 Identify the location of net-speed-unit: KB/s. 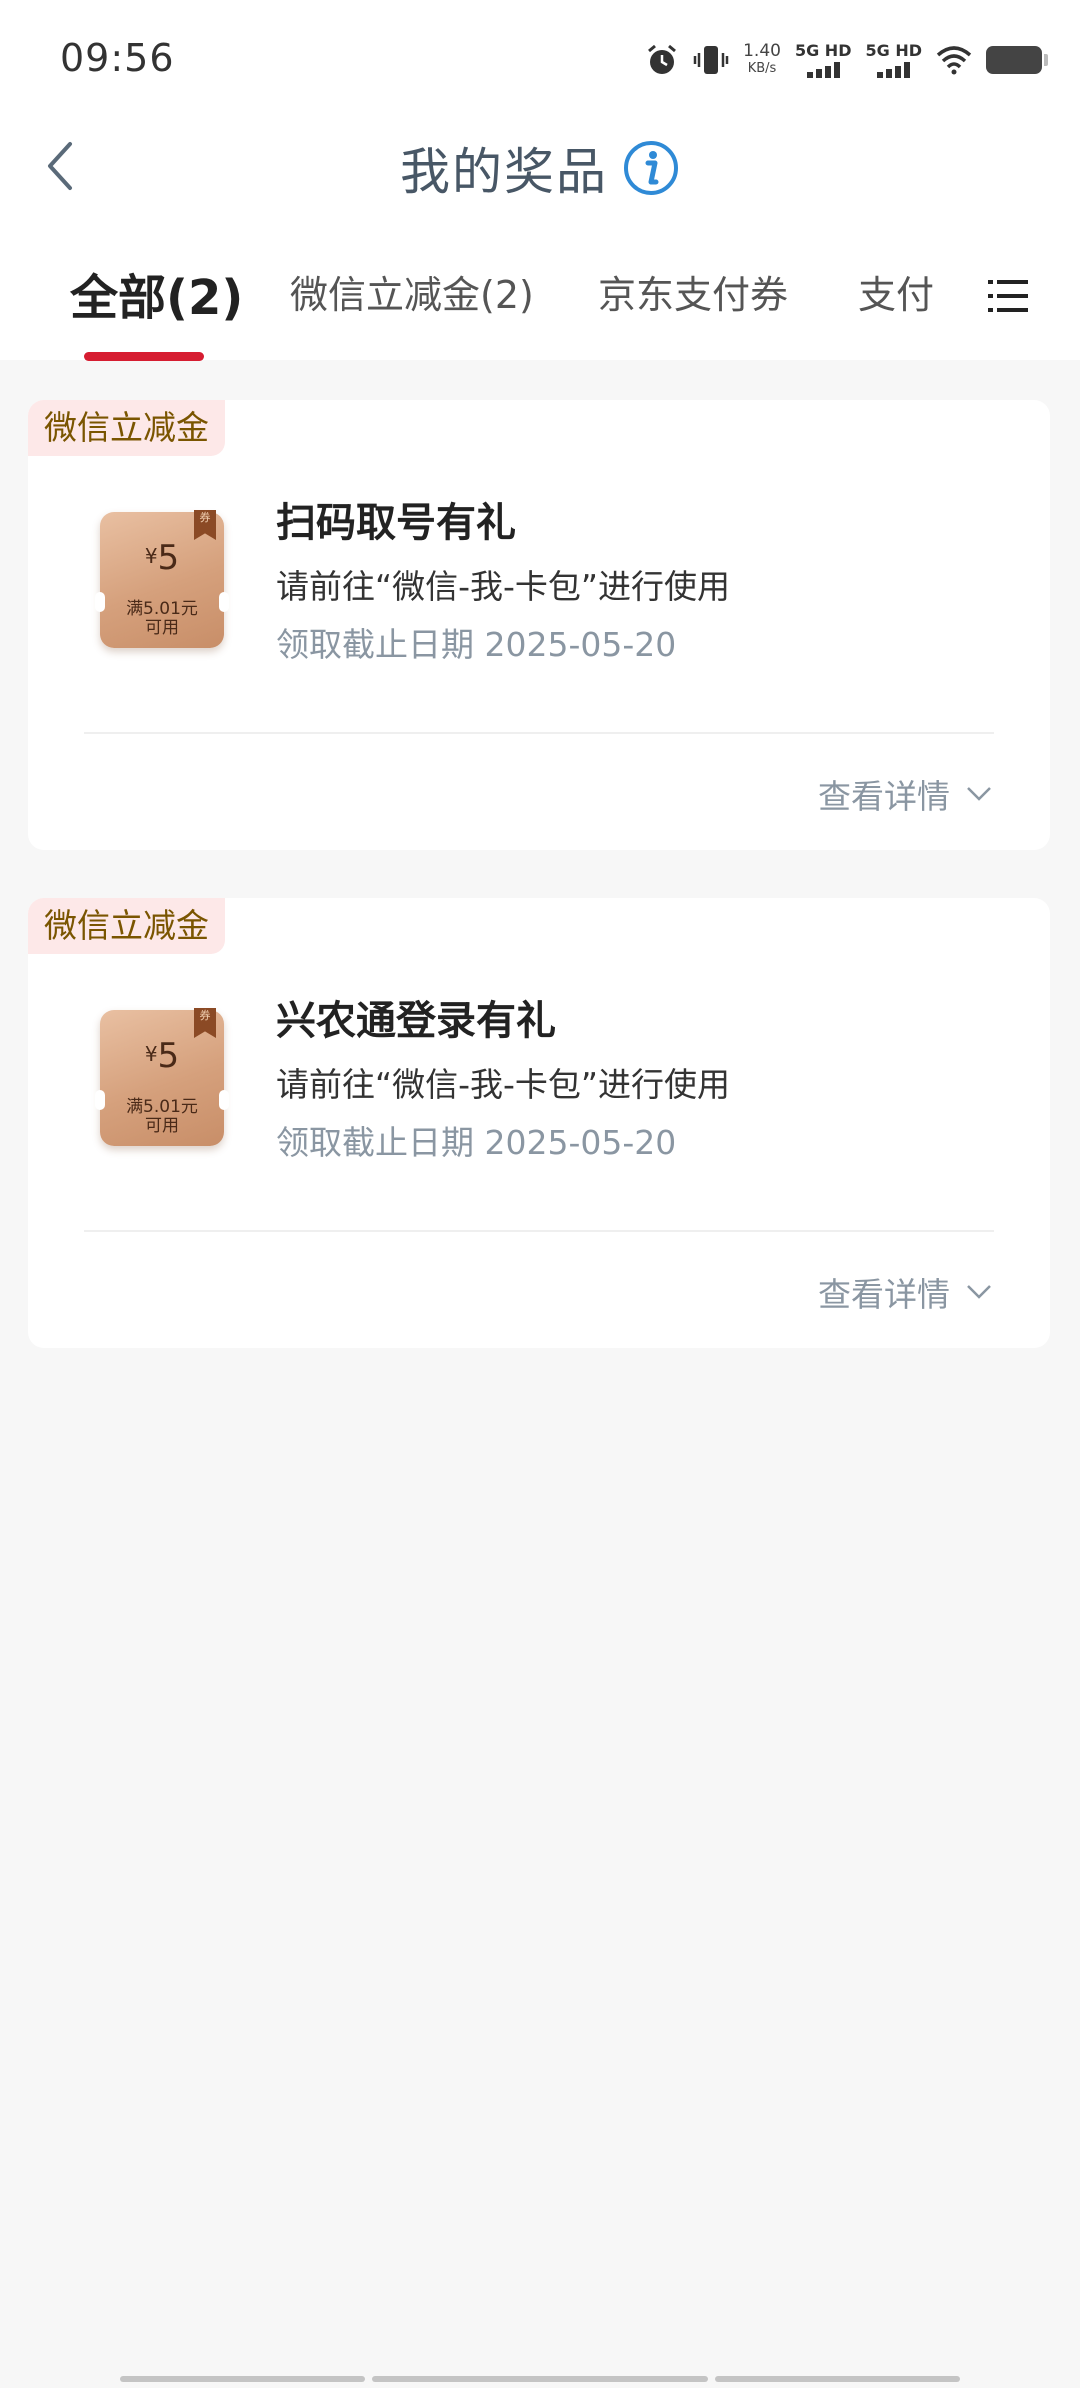
(762, 68).